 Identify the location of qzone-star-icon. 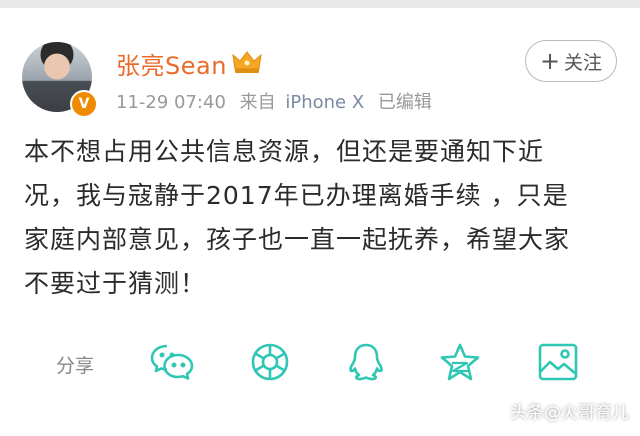
(460, 362).